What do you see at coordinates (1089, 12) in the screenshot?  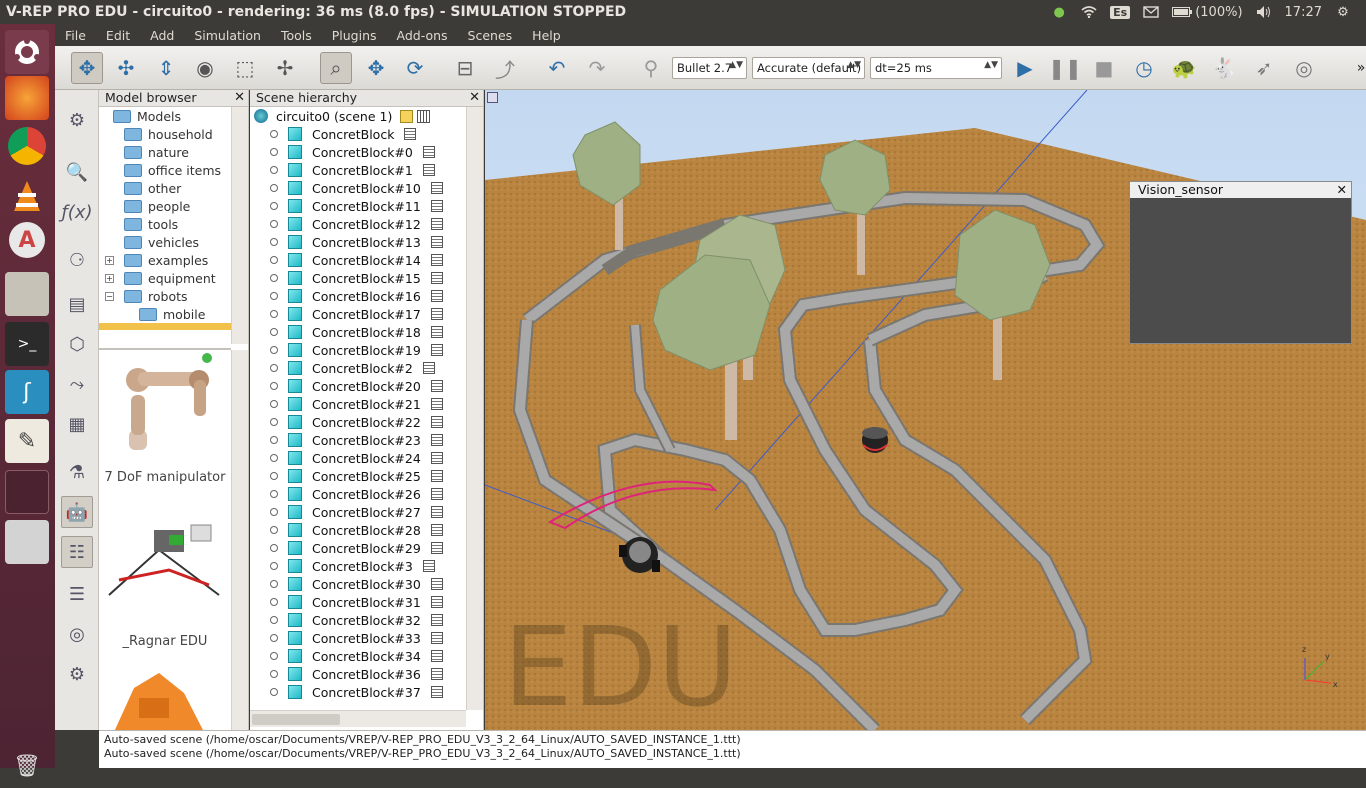 I see `wifi-icon` at bounding box center [1089, 12].